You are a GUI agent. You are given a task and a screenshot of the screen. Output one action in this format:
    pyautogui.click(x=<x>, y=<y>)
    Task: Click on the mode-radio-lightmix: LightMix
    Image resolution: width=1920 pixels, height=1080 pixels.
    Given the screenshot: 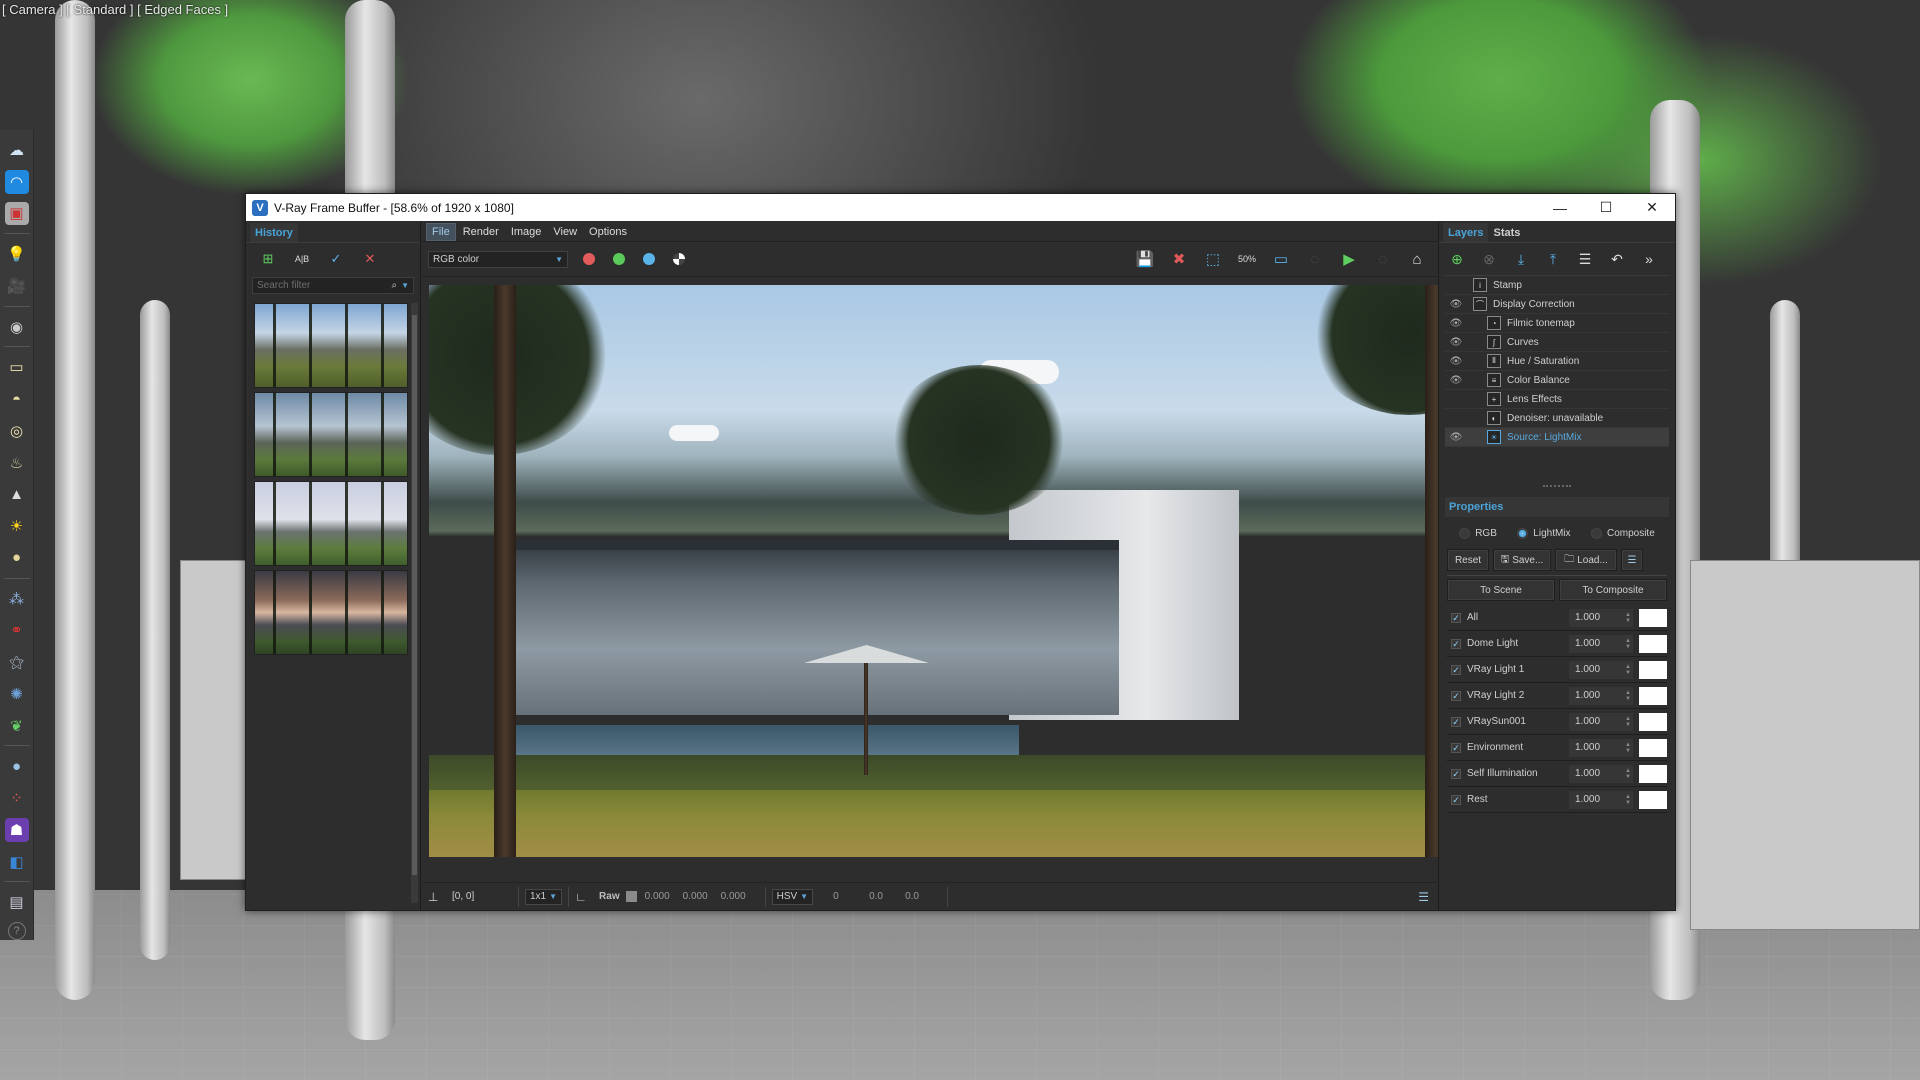 What is the action you would take?
    pyautogui.click(x=1544, y=533)
    